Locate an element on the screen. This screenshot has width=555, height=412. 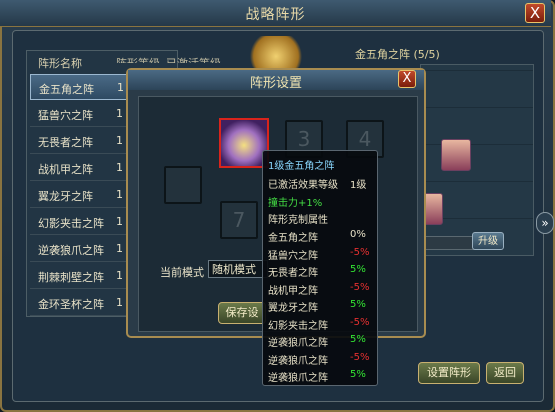
counter-formation-name: 翼龙牙之阵 is located at coordinates (293, 308).